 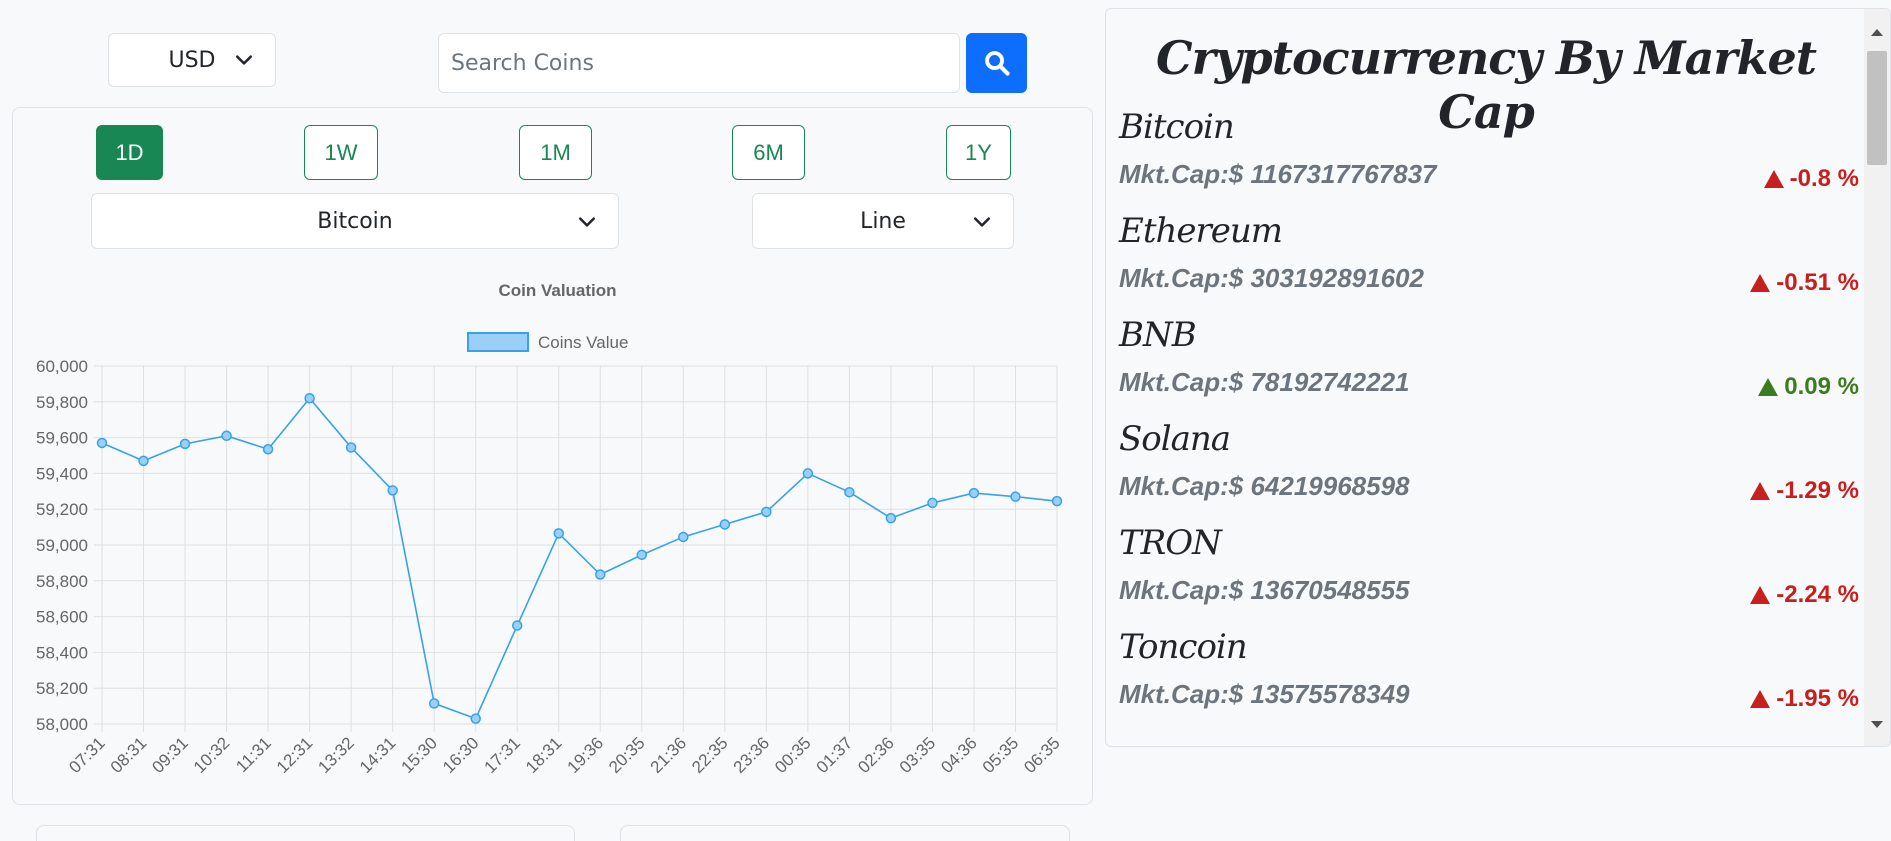 What do you see at coordinates (62, 402) in the screenshot?
I see `y-tick-label: 59,800` at bounding box center [62, 402].